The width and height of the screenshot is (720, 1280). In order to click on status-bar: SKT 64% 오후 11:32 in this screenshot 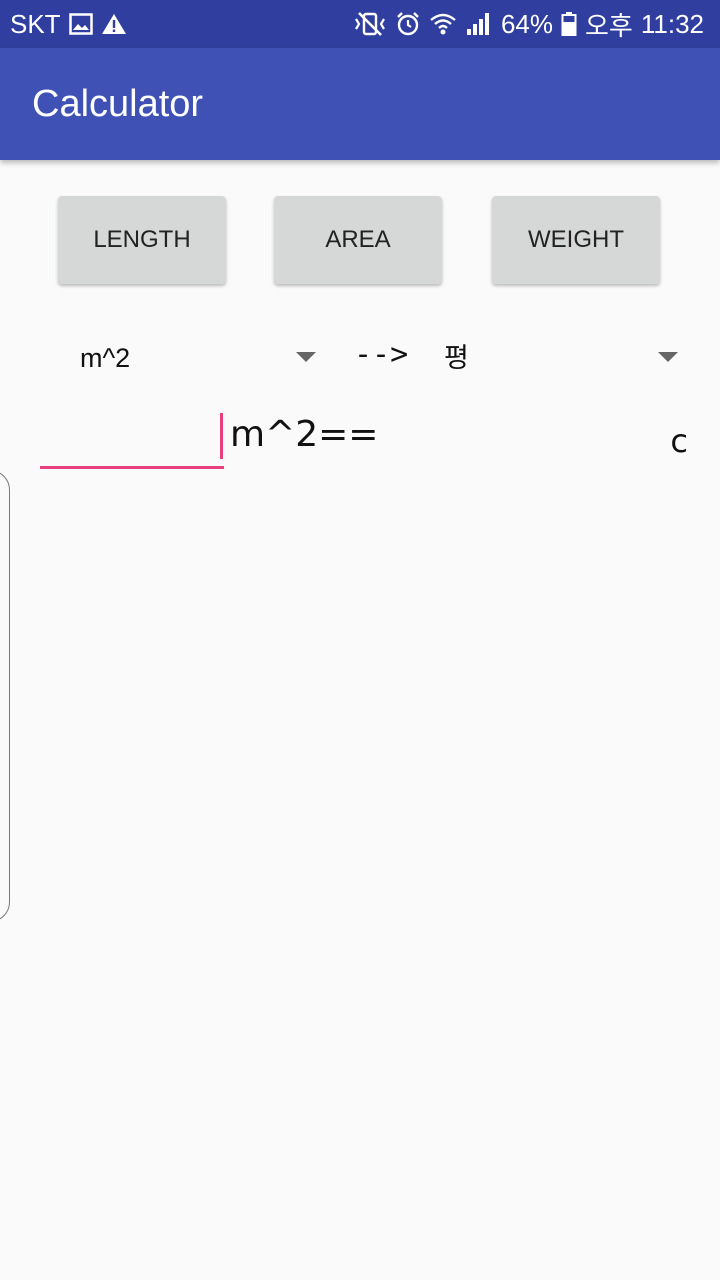, I will do `click(360, 24)`.